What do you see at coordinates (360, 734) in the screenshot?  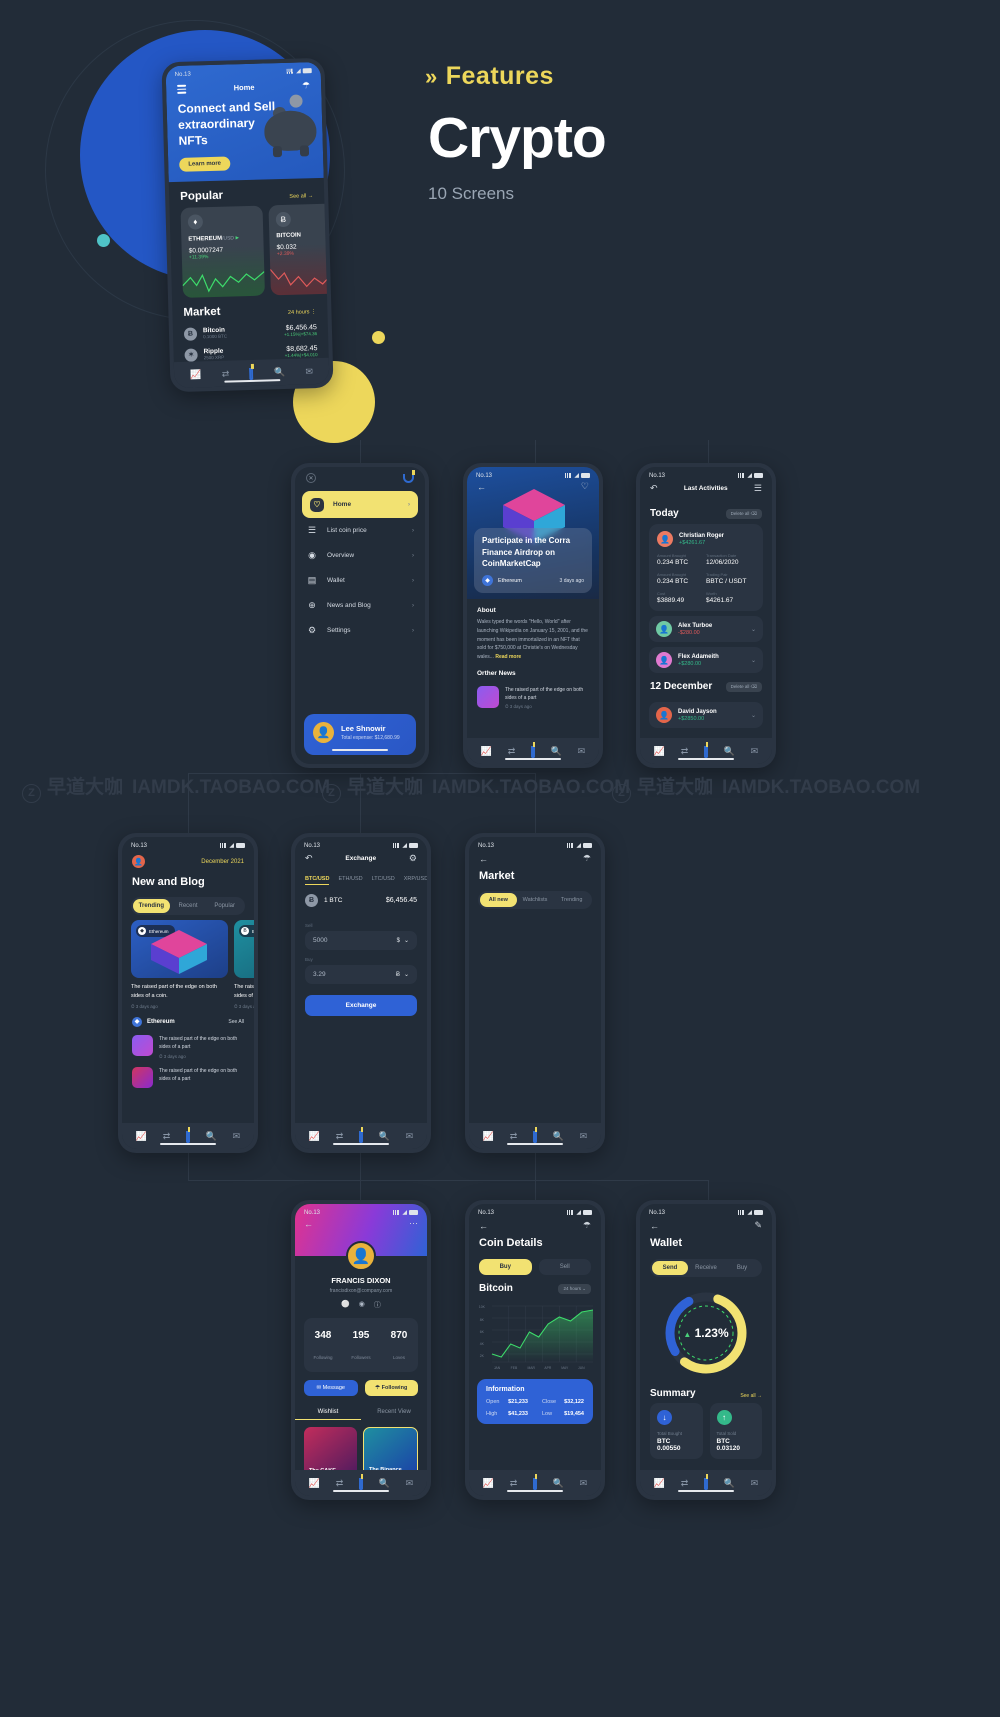 I see `user-profile-card: 👤 Lee Shnowir Total expense: $12,680.99` at bounding box center [360, 734].